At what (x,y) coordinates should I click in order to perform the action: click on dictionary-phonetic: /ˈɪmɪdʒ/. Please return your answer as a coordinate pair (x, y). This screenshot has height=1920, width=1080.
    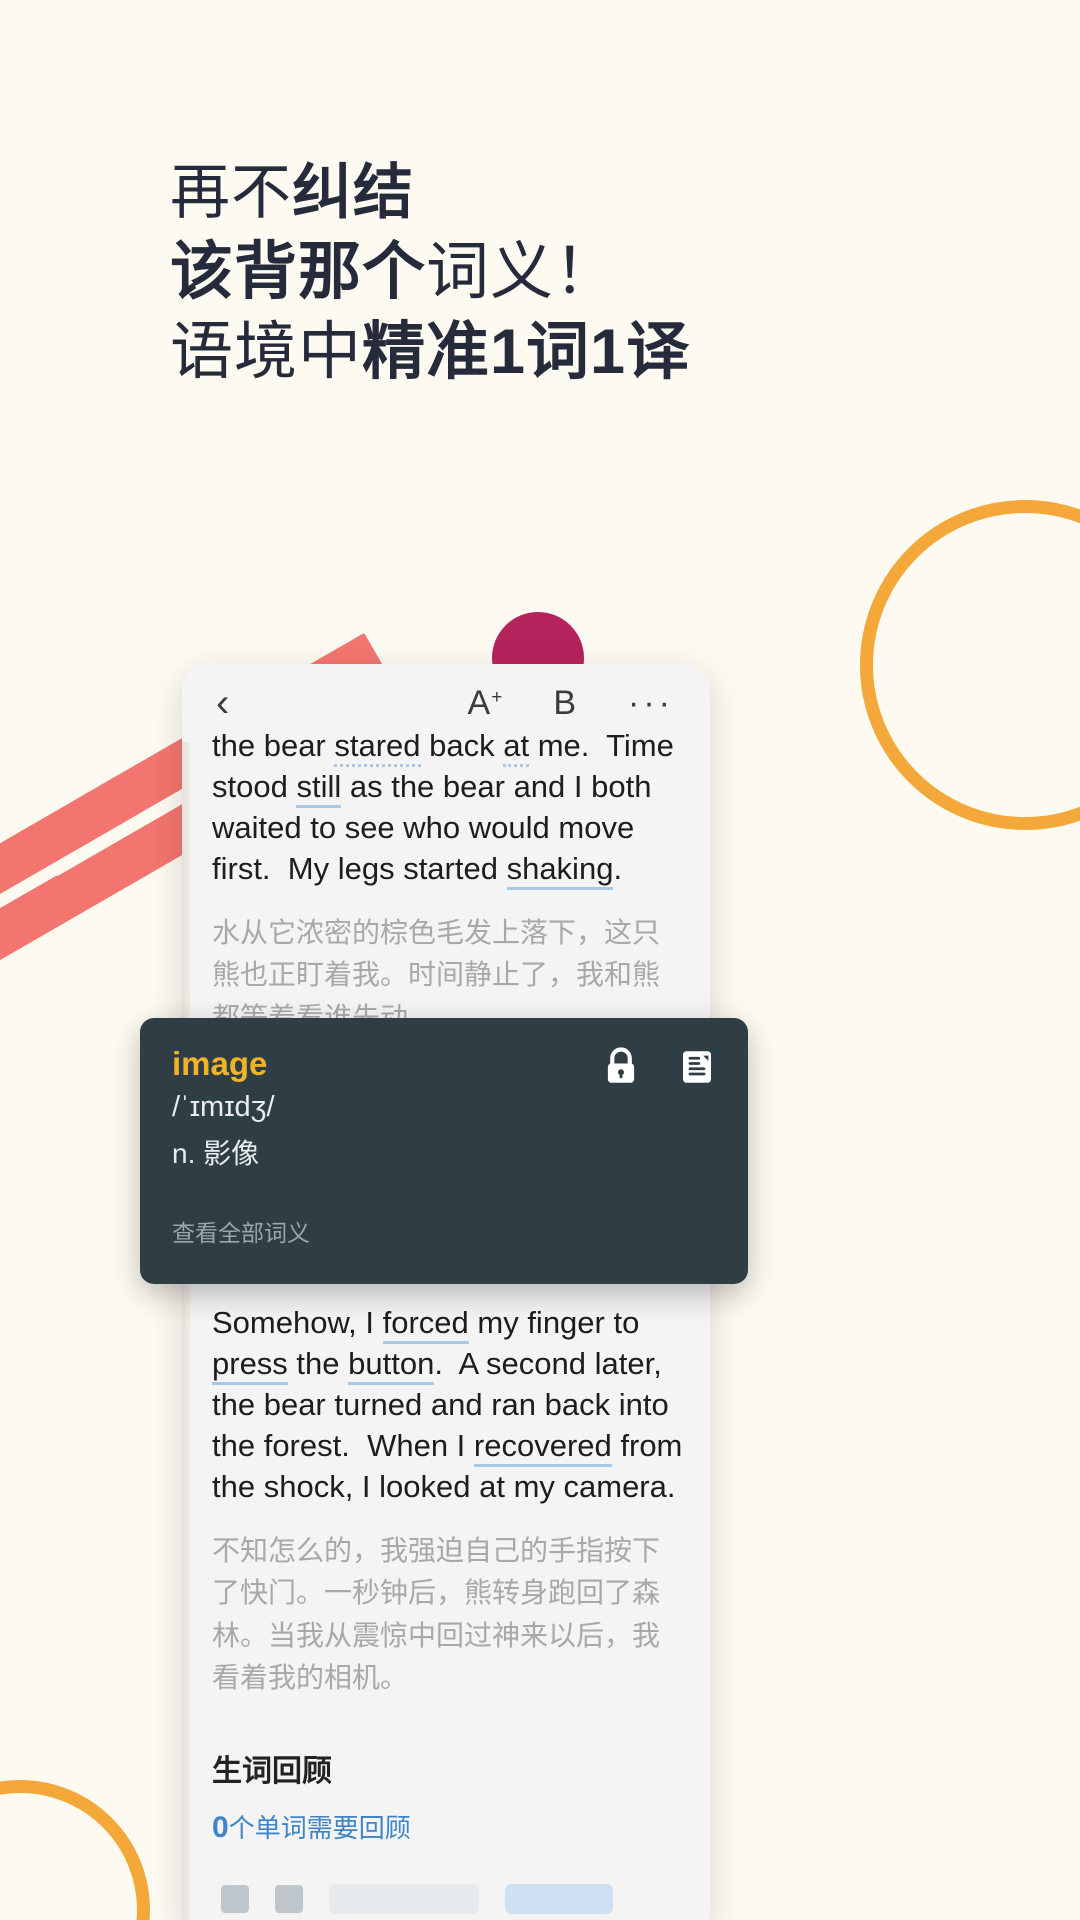
    Looking at the image, I should click on (223, 1107).